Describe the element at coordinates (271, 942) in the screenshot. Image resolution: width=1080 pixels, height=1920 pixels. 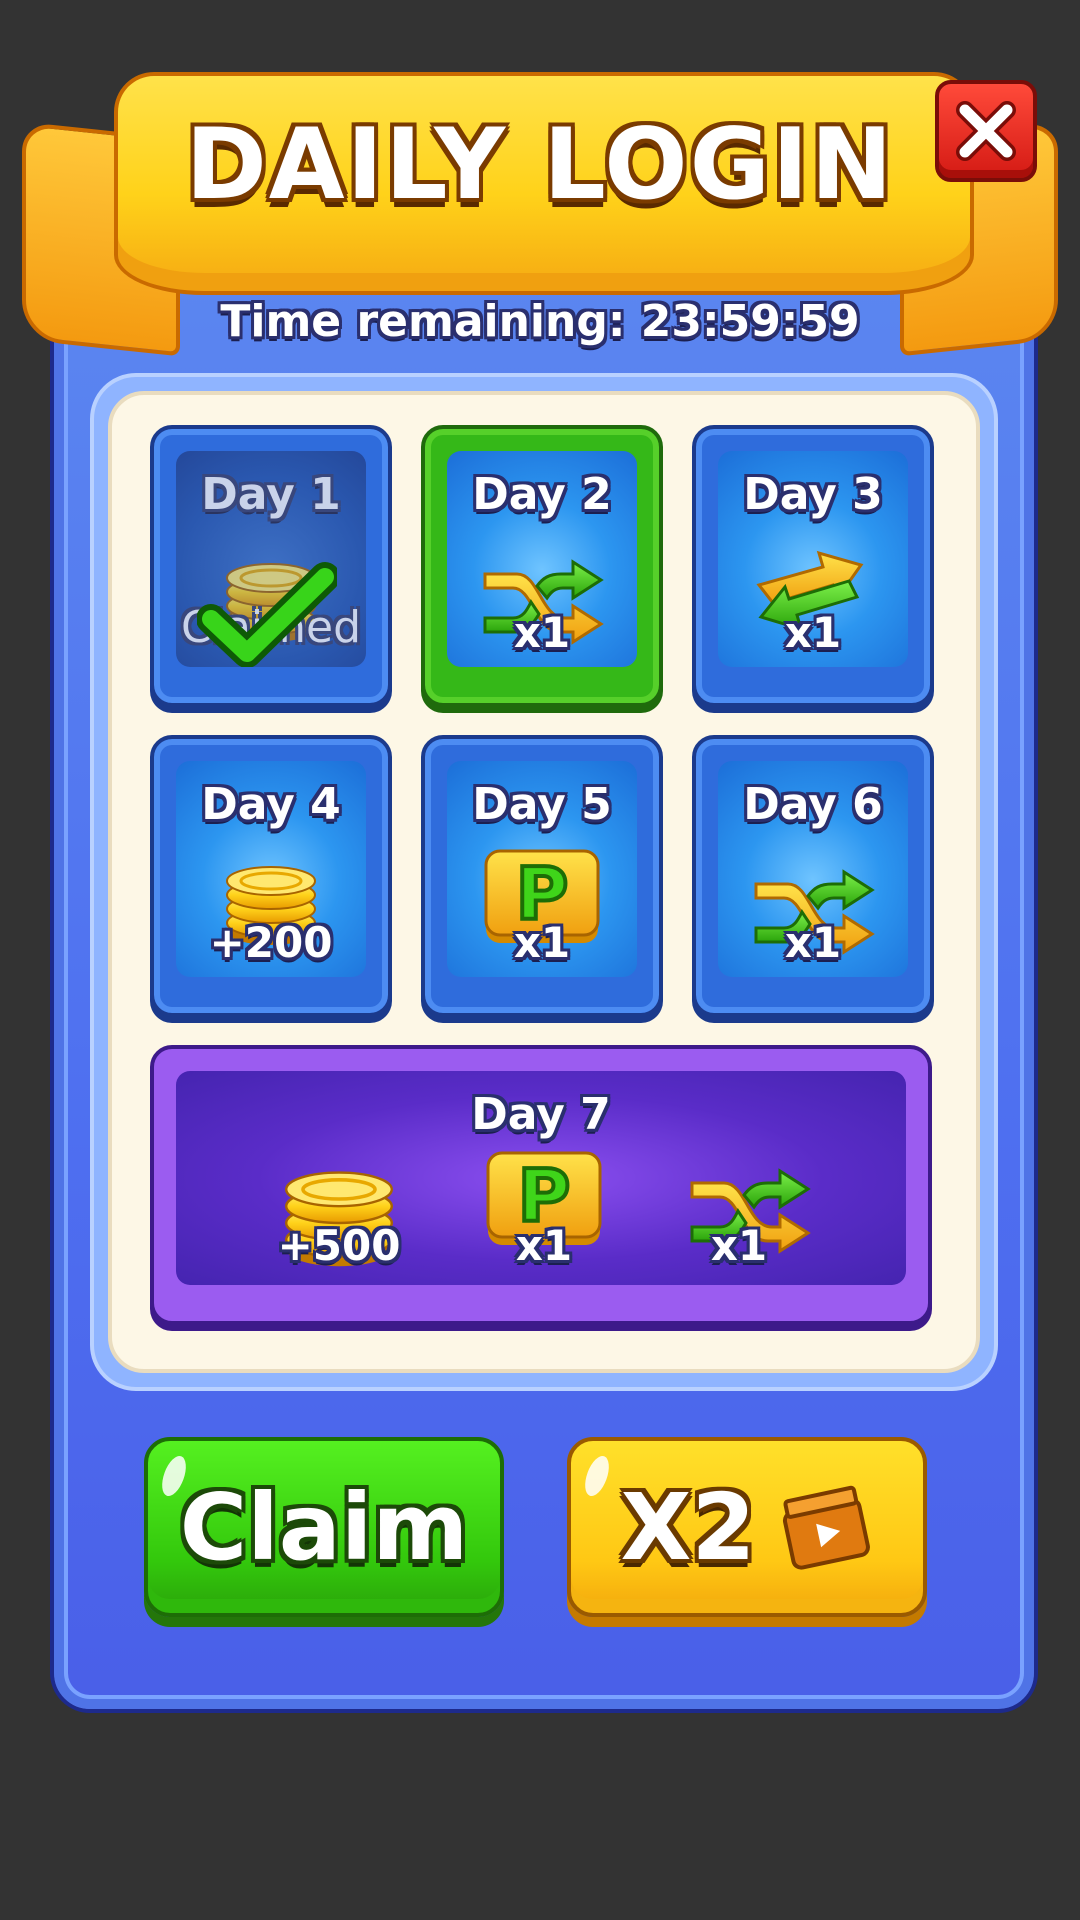
I see `reward-quantity: +200` at that location.